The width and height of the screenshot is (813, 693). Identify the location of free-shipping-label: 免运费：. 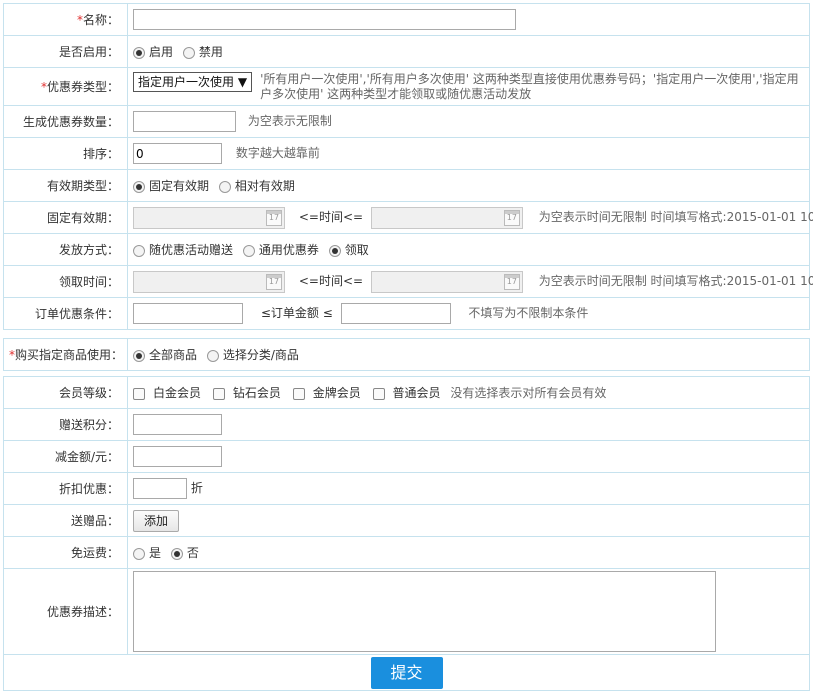
(65, 552).